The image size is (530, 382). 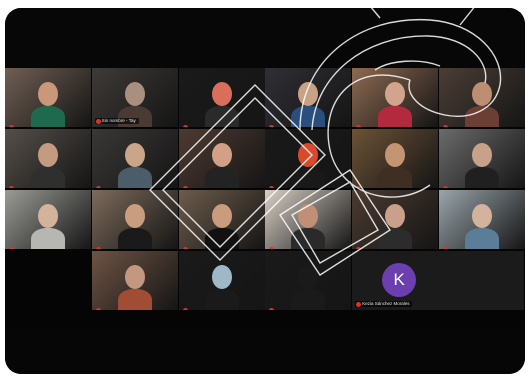 I want to click on participant-tile: Sin nombre - Tay, so click(x=134, y=97).